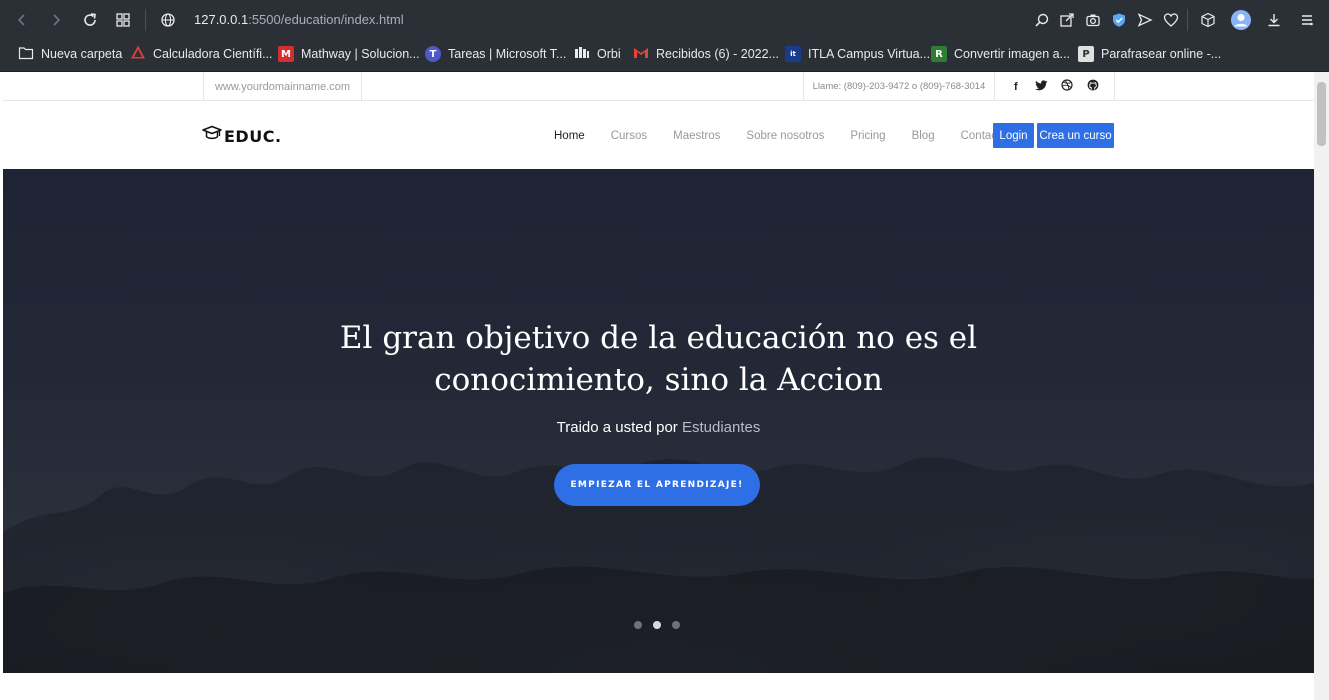  What do you see at coordinates (1042, 86) in the screenshot?
I see `twitter-icon` at bounding box center [1042, 86].